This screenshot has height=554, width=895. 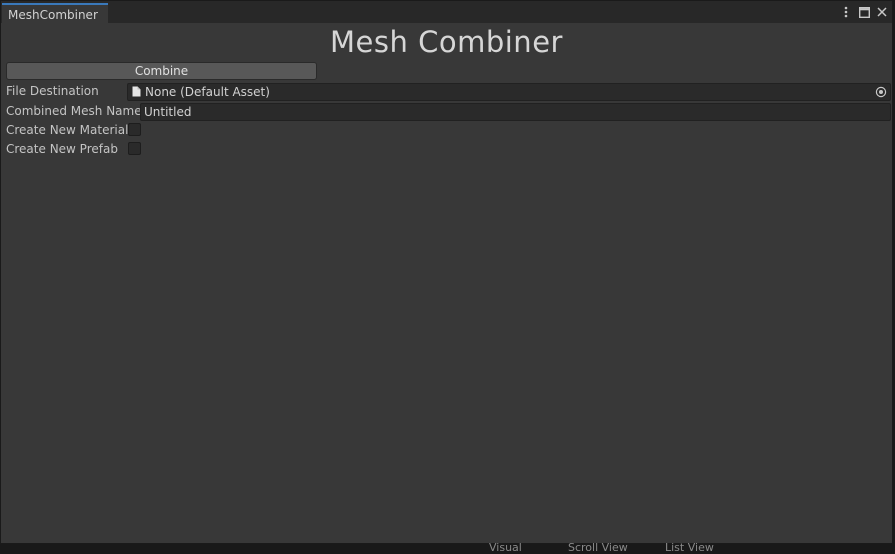 I want to click on create-new-prefab-row: Create New Prefab, so click(x=106, y=150).